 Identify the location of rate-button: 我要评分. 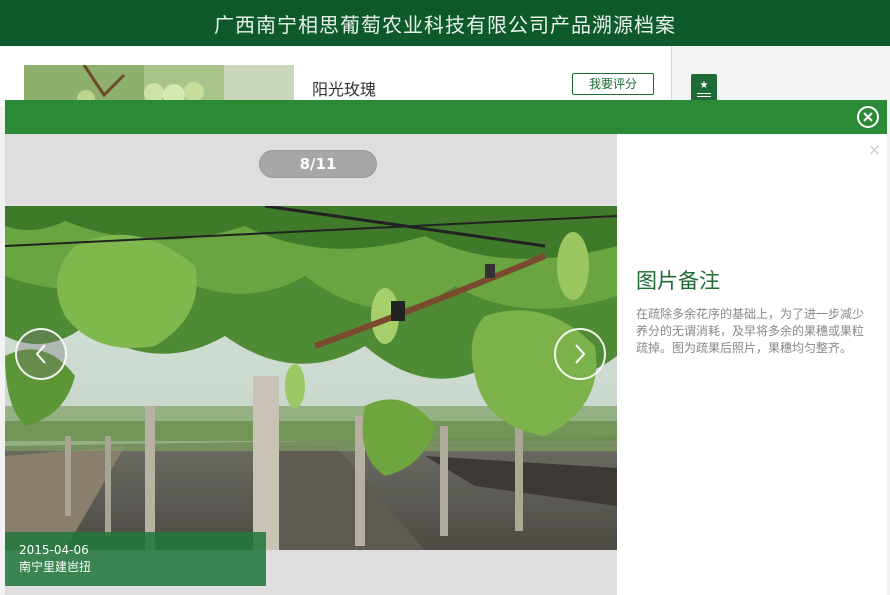
(613, 84).